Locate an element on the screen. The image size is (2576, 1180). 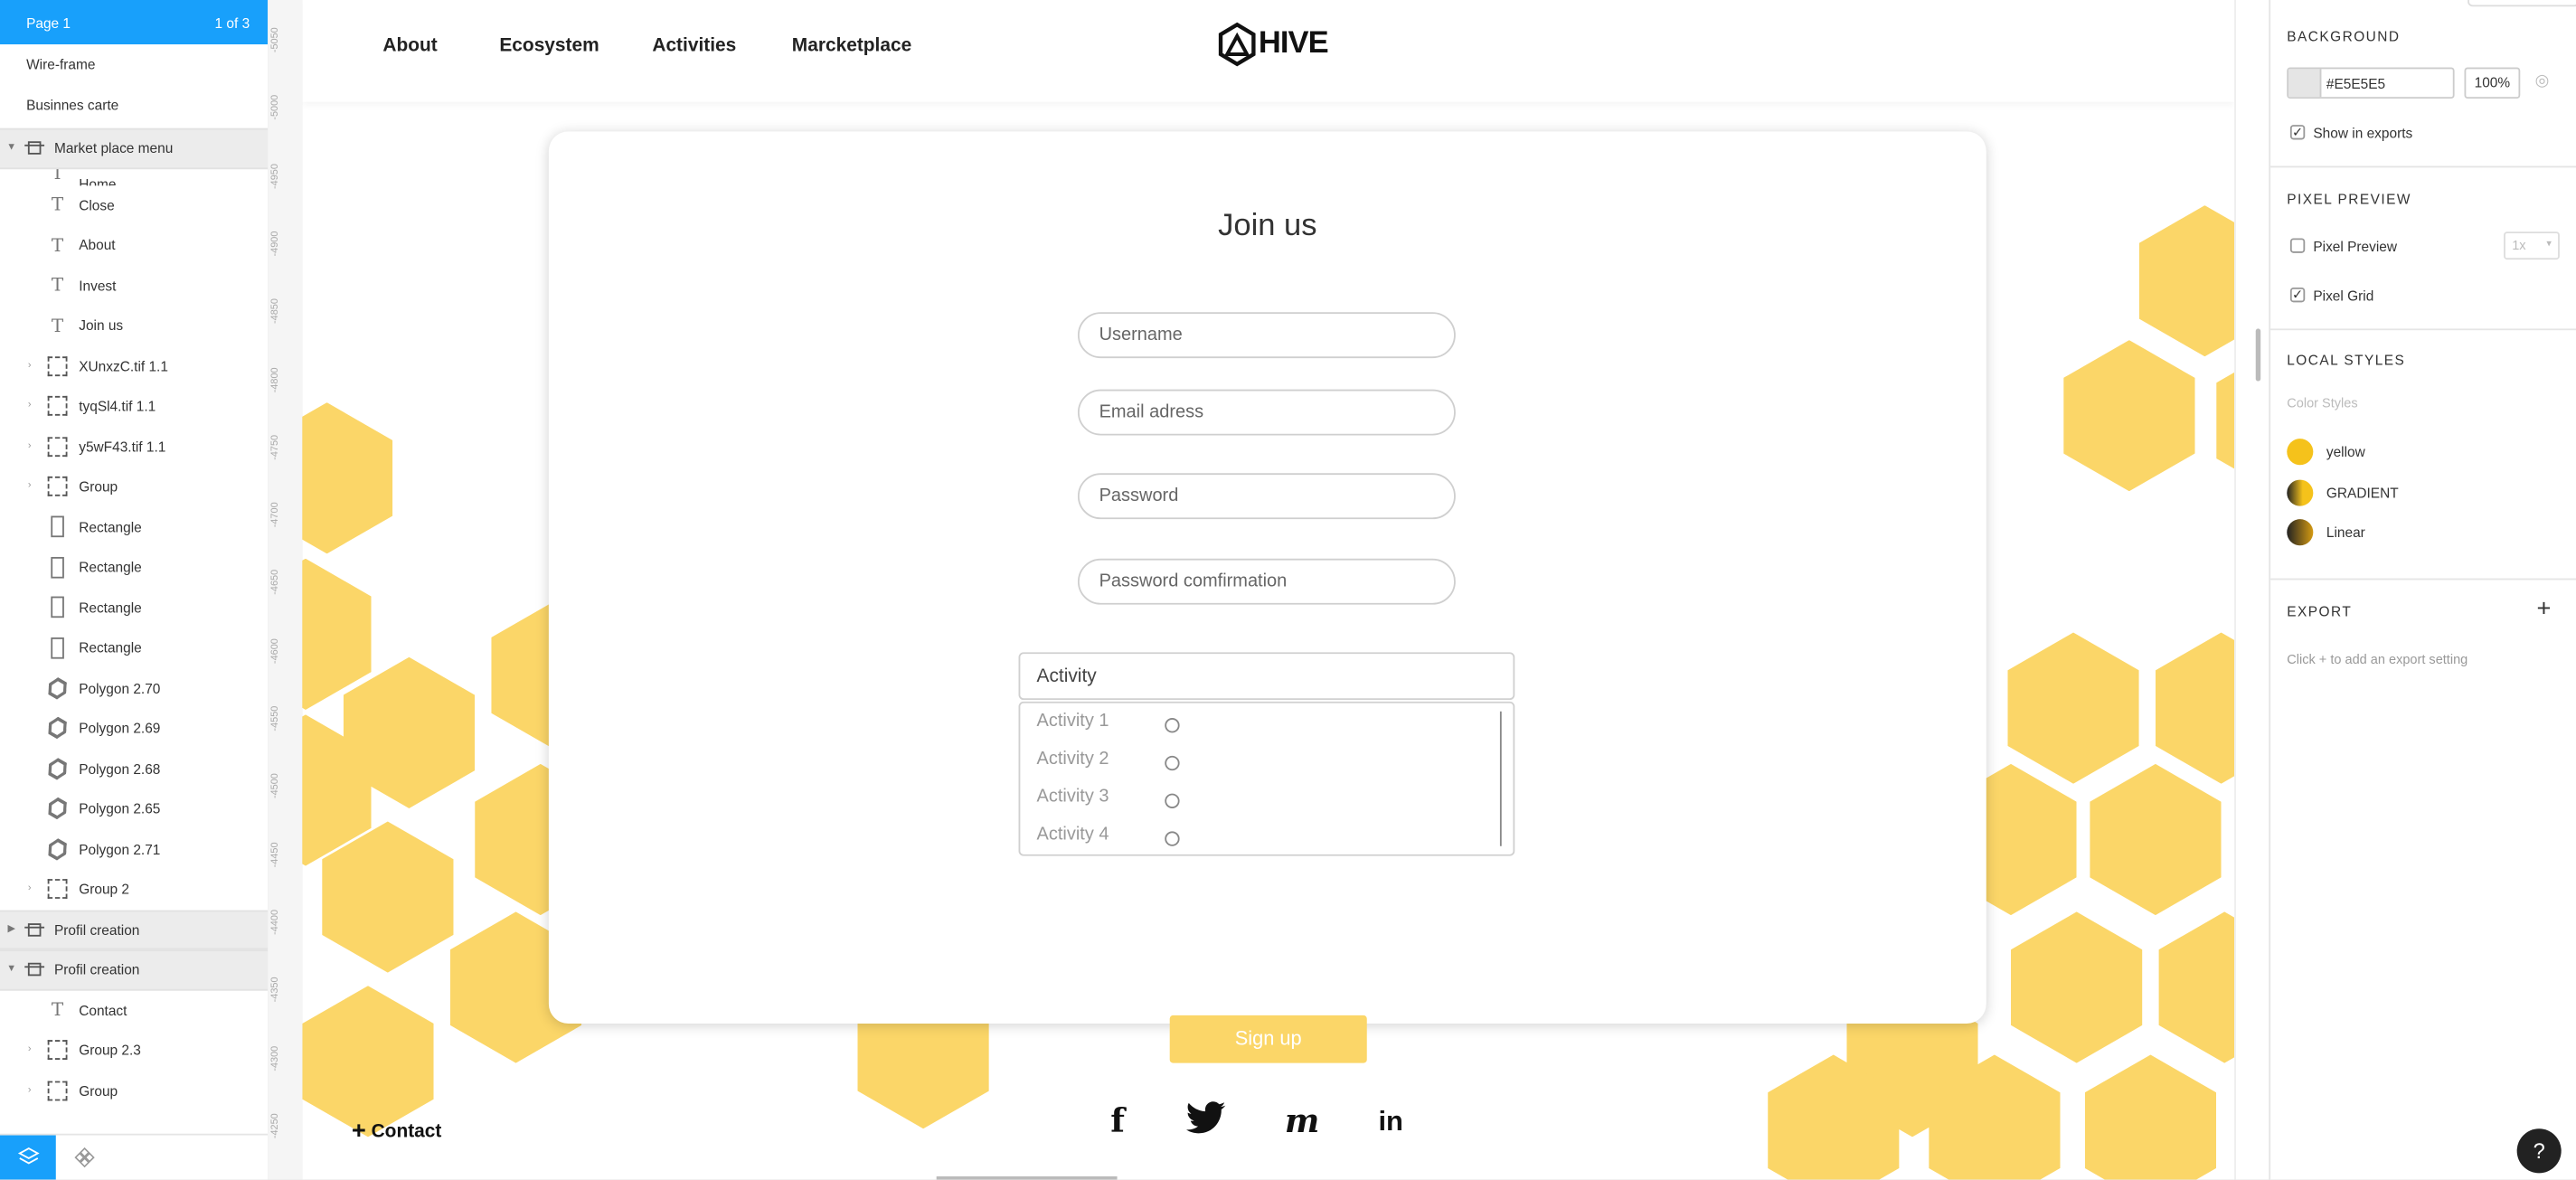
layer-item: Polygon 2.71 is located at coordinates (134, 849).